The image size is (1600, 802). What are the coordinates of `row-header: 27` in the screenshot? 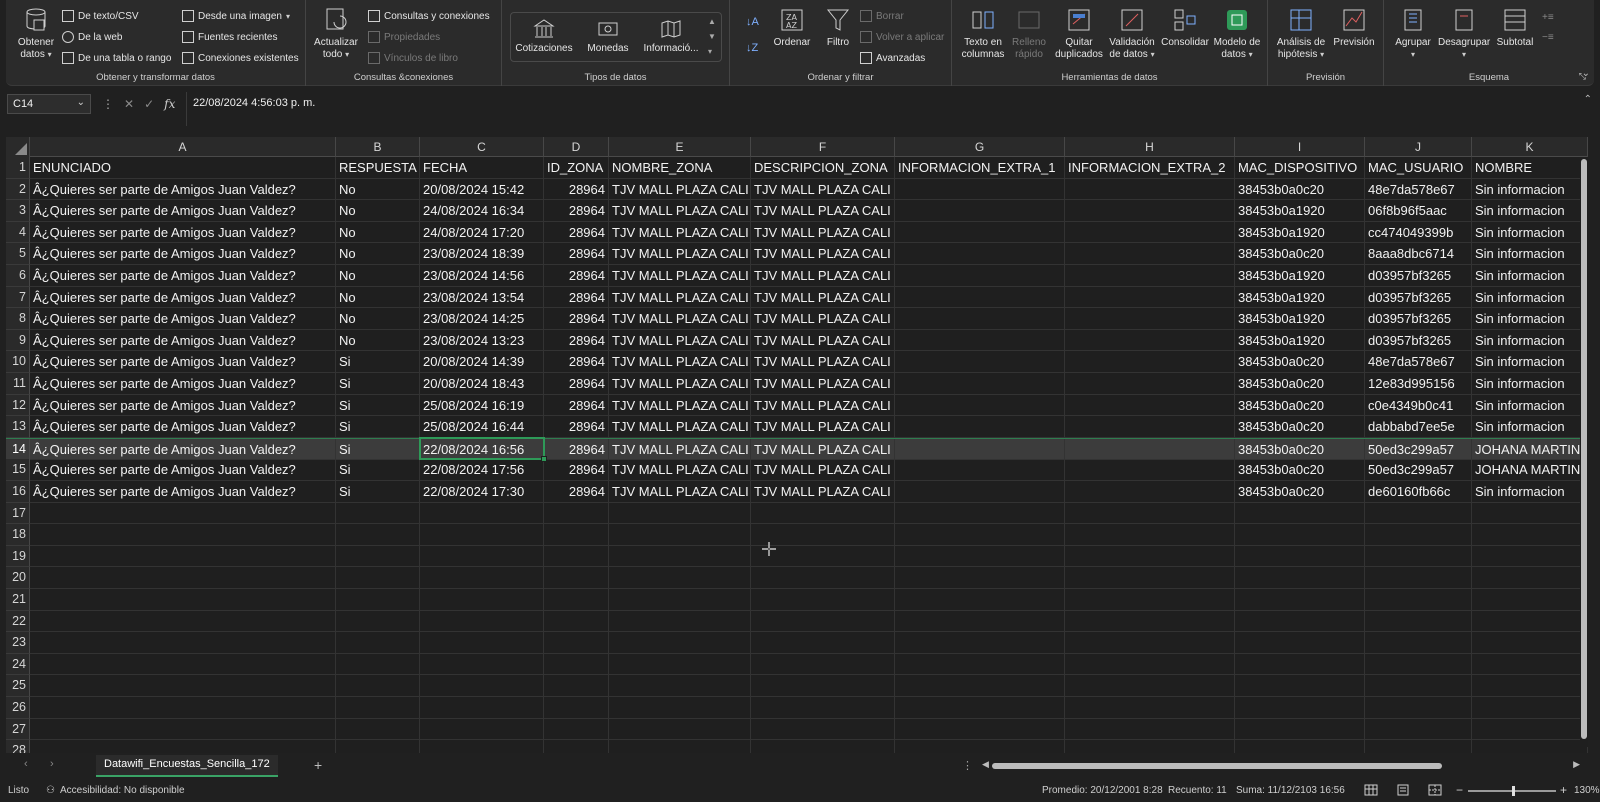 It's located at (18, 729).